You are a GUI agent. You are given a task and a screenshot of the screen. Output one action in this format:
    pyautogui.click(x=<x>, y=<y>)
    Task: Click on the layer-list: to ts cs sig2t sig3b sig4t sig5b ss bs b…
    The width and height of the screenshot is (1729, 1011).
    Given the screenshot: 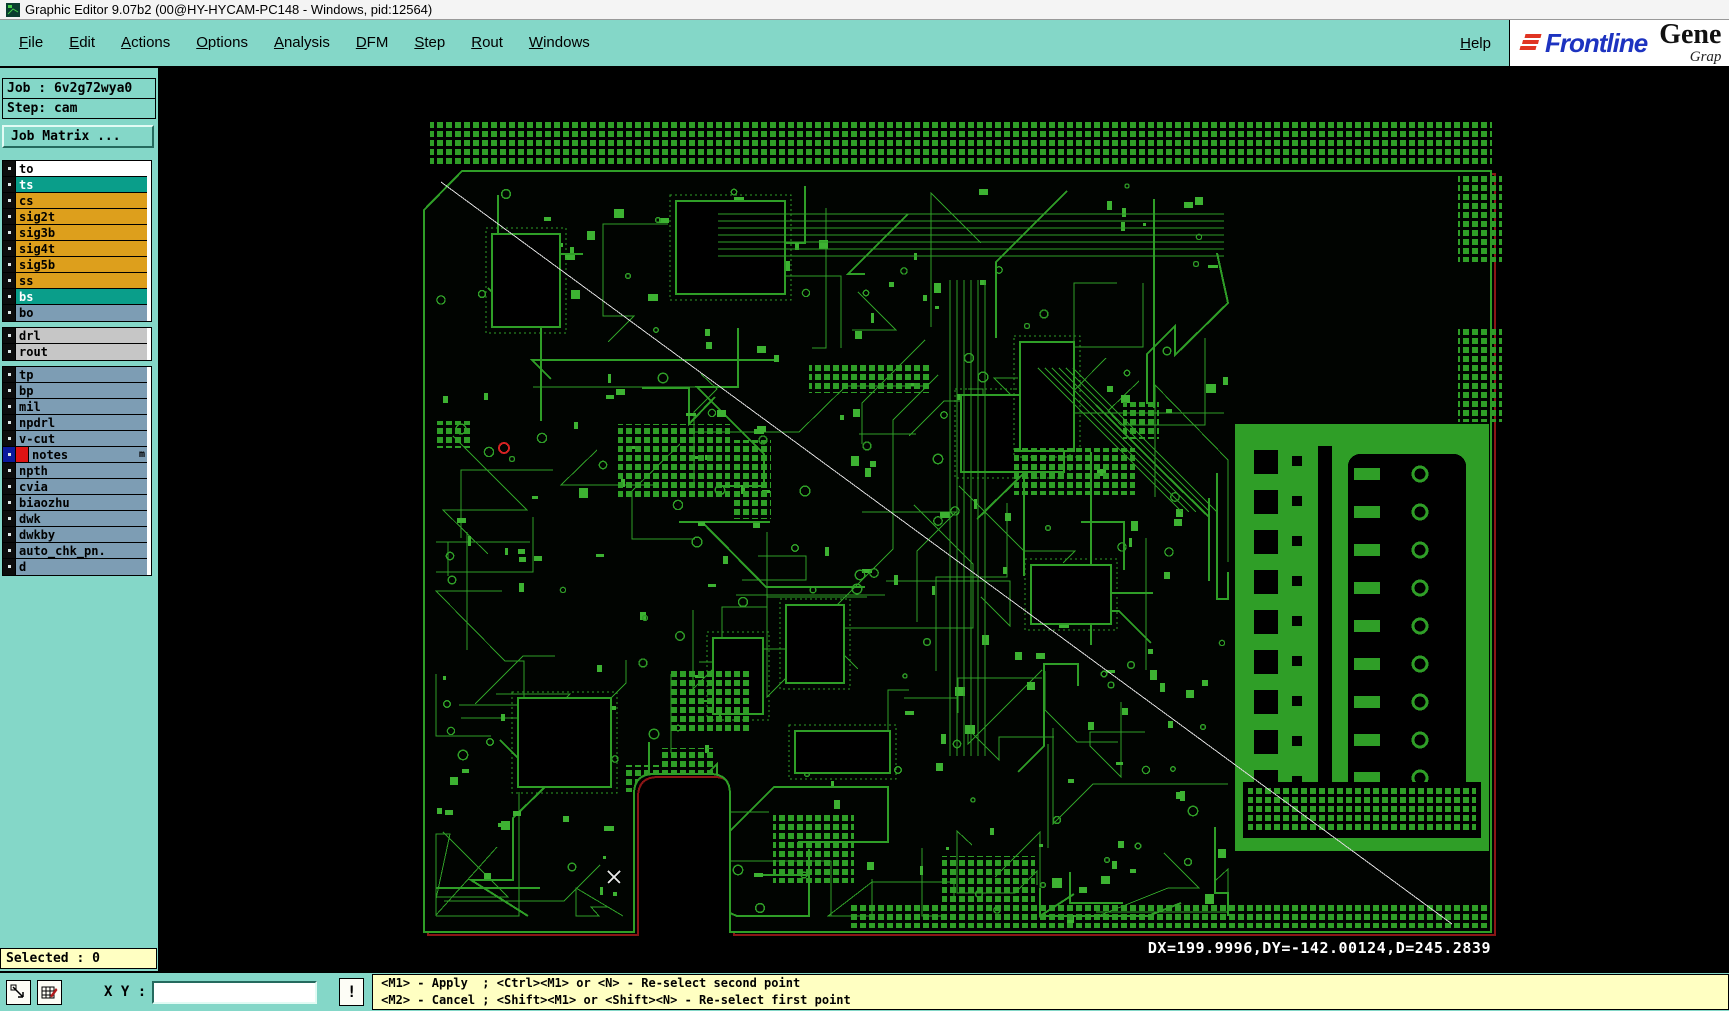 What is the action you would take?
    pyautogui.click(x=79, y=368)
    